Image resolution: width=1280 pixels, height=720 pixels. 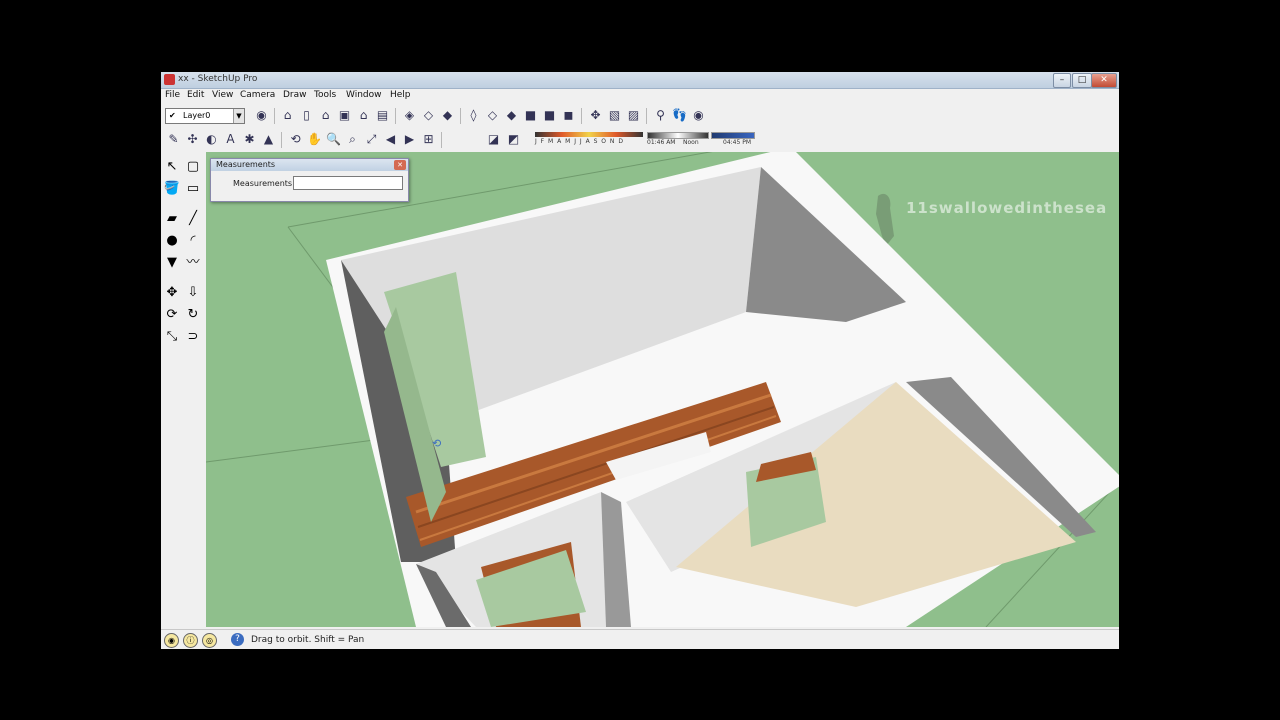 What do you see at coordinates (295, 139) in the screenshot?
I see `orbit-icon: ⟲` at bounding box center [295, 139].